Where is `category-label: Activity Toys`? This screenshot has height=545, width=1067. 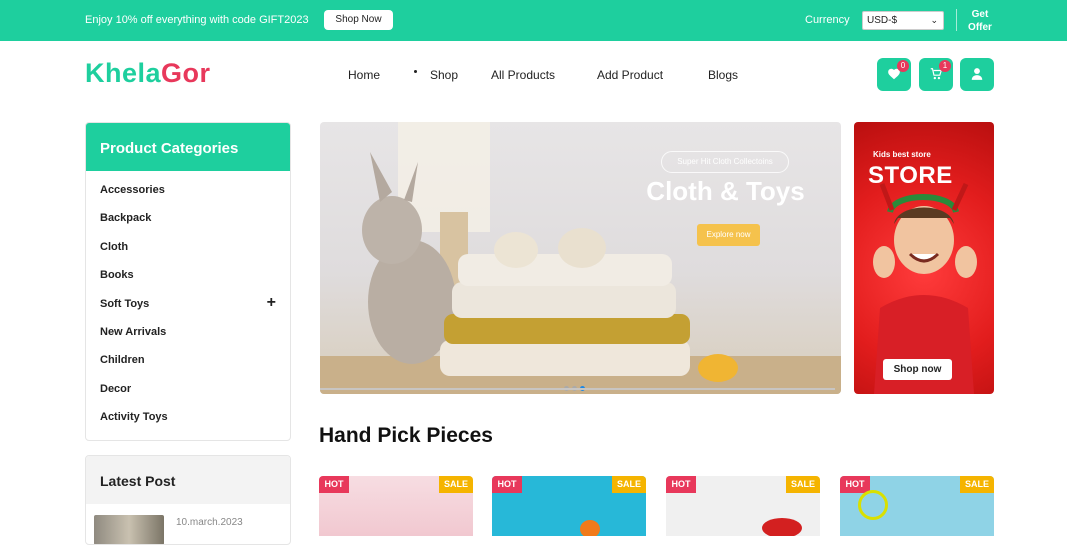 category-label: Activity Toys is located at coordinates (134, 417).